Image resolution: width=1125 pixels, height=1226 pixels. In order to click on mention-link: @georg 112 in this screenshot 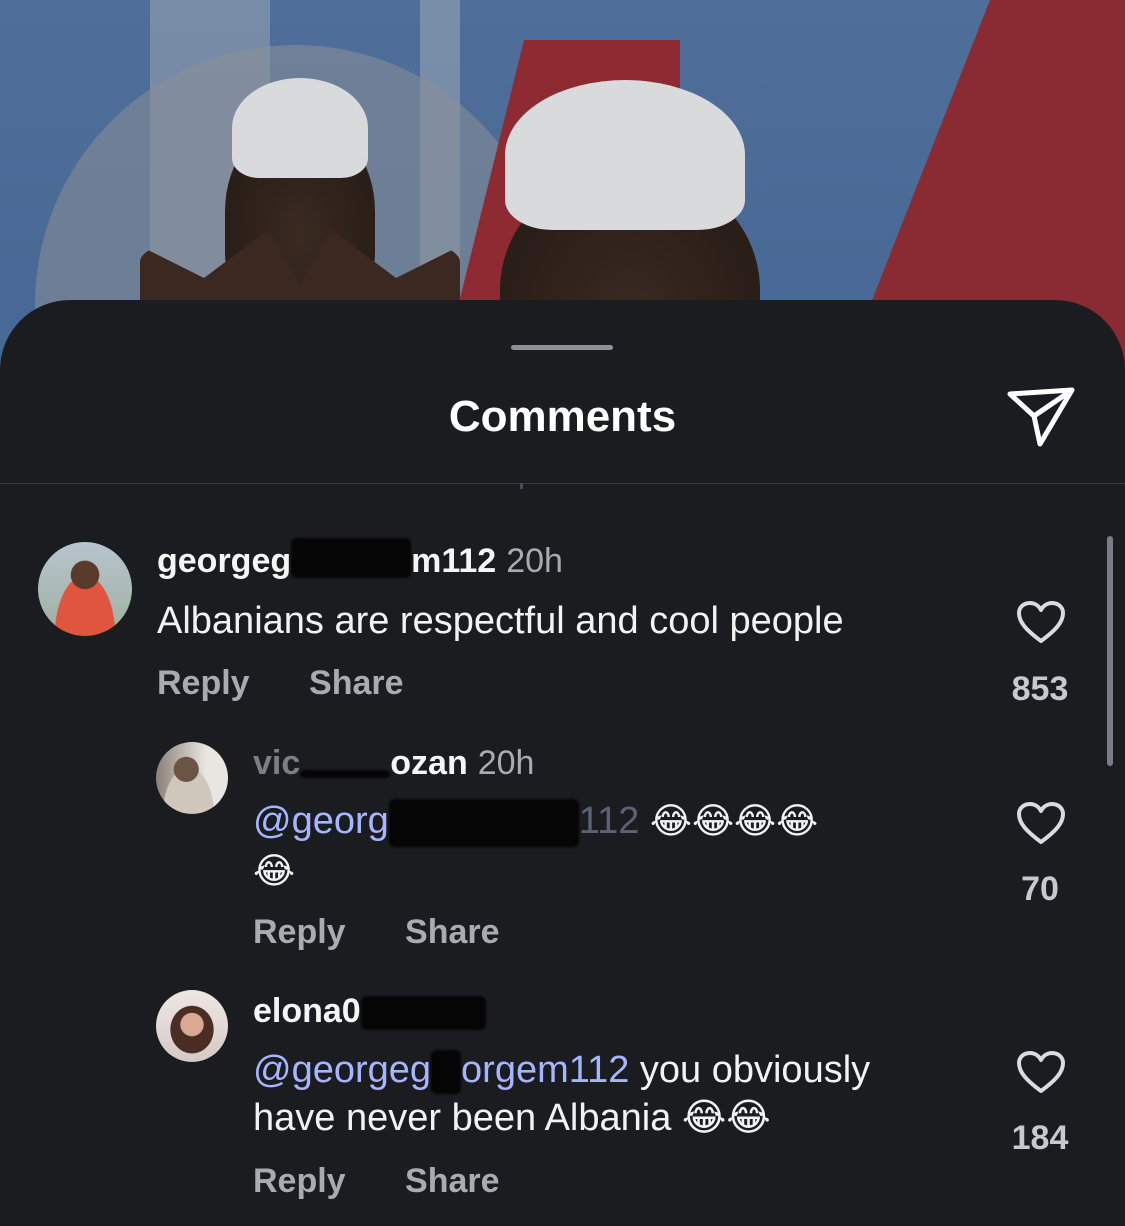, I will do `click(446, 822)`.